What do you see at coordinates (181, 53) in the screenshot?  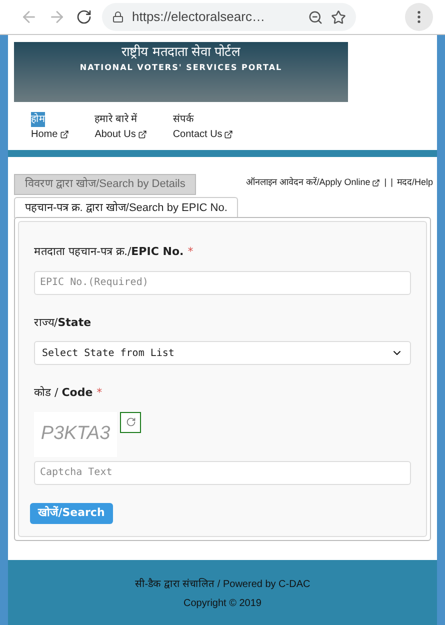 I see `banner-title-hindi: राष्ट्रीय मतदाता सेवा पोर्टल` at bounding box center [181, 53].